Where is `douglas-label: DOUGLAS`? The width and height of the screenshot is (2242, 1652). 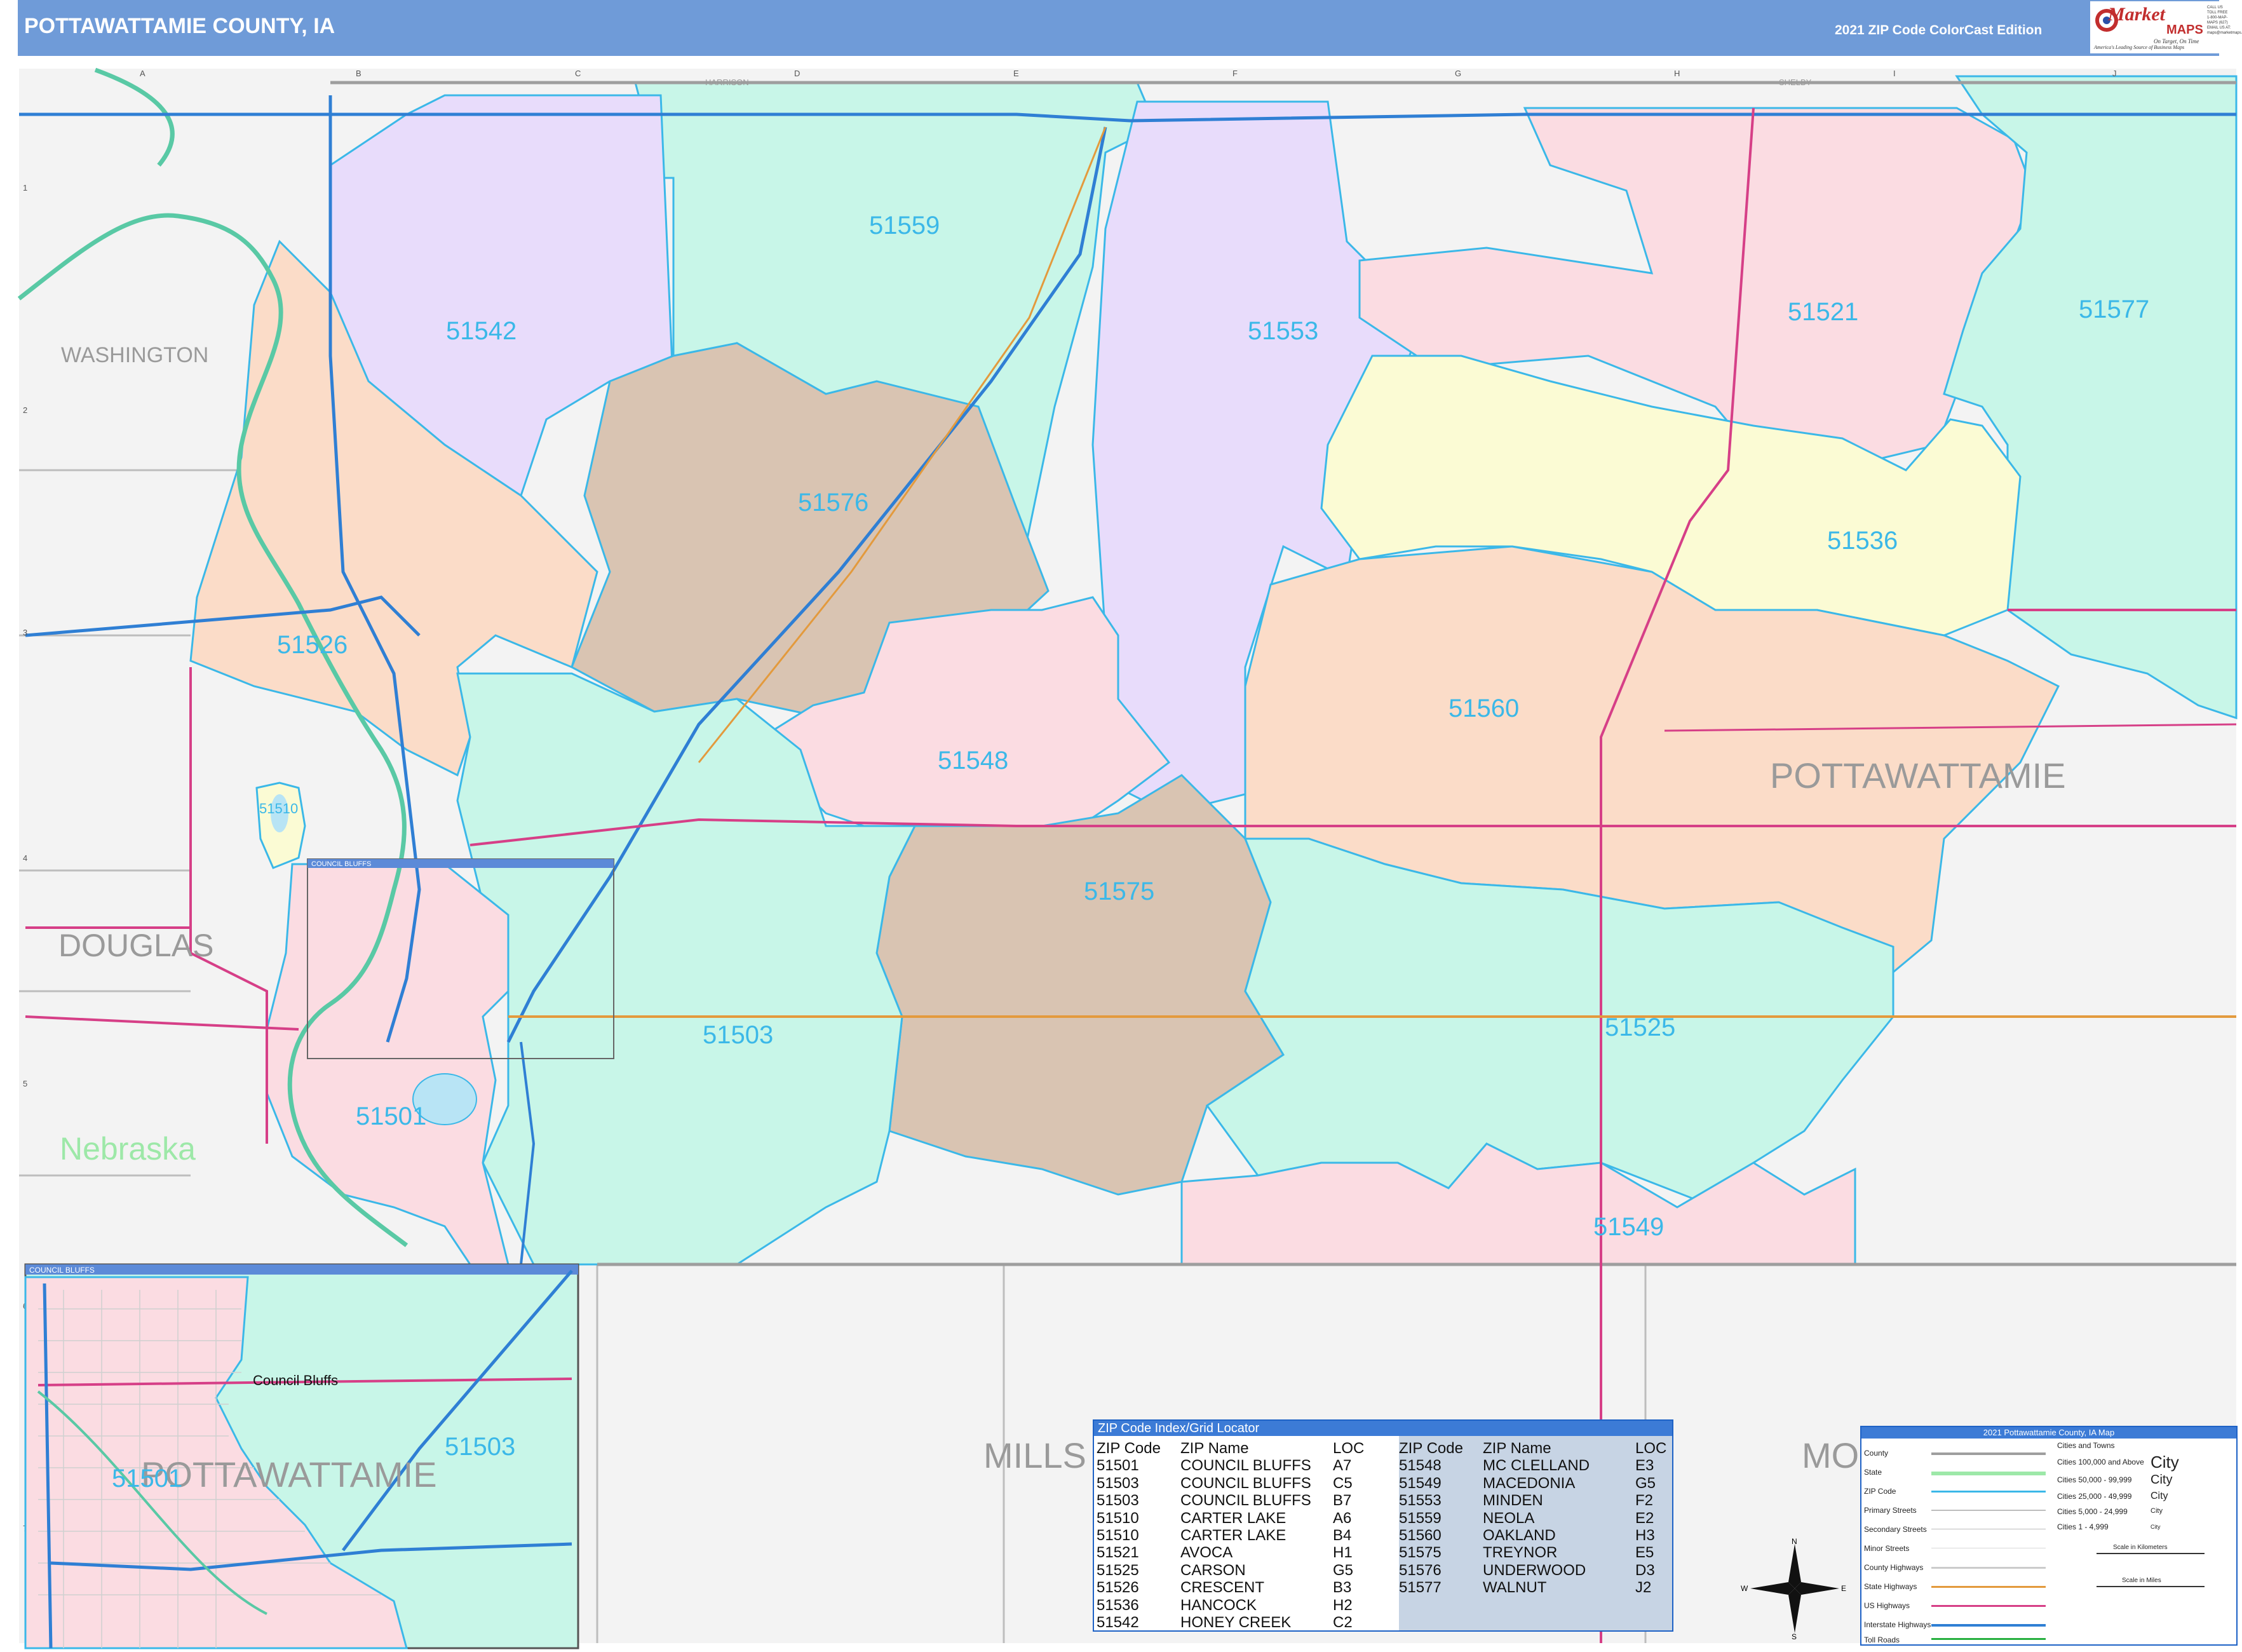 douglas-label: DOUGLAS is located at coordinates (136, 946).